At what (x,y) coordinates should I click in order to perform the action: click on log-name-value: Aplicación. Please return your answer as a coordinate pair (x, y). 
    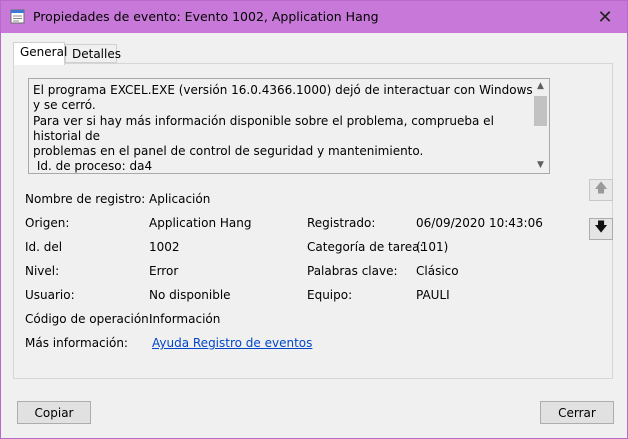
    Looking at the image, I should click on (180, 199).